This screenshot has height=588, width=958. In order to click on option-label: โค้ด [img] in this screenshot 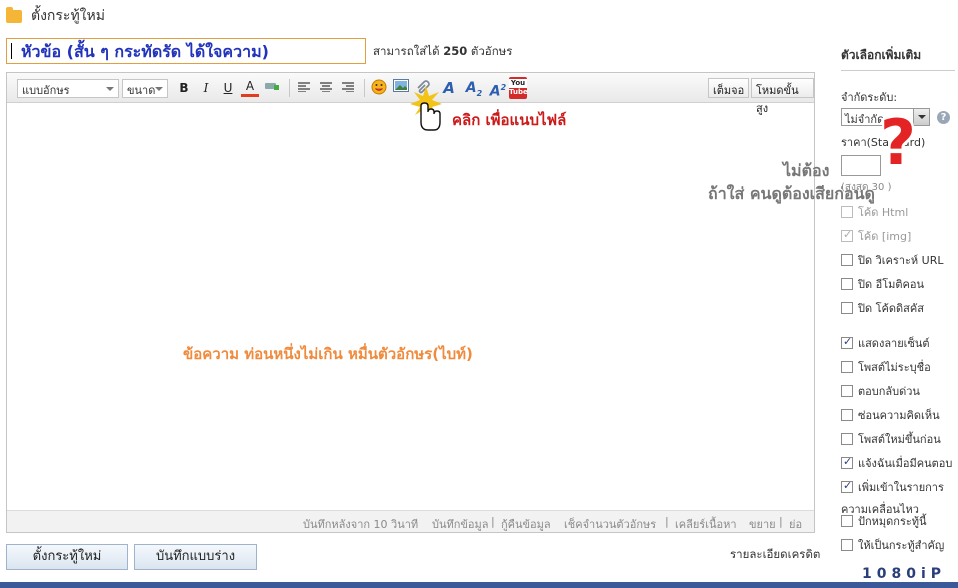, I will do `click(885, 236)`.